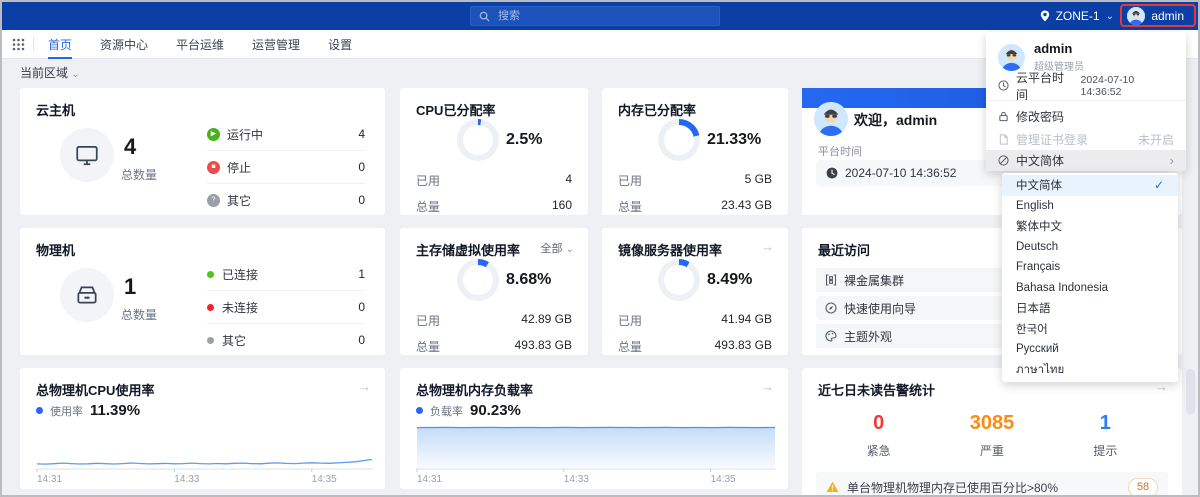  What do you see at coordinates (734, 139) in the screenshot?
I see `memory-percent-value: 21.33%` at bounding box center [734, 139].